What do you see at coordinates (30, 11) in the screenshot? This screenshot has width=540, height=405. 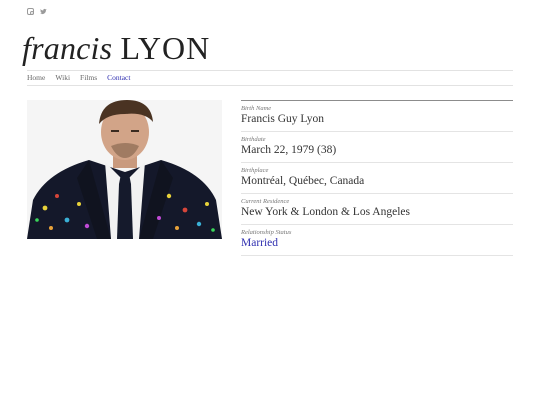 I see `instagram-icon` at bounding box center [30, 11].